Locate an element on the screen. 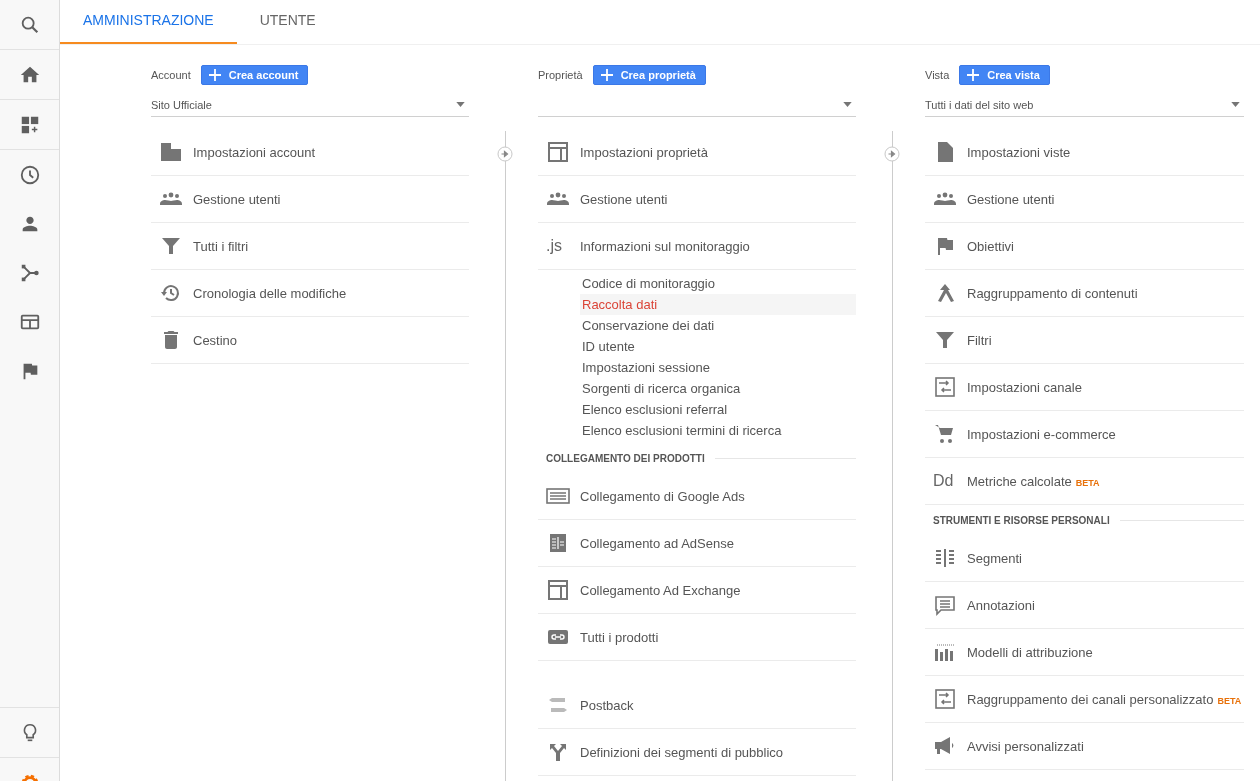  menu-item-link: Informazioni sul monitoraggio is located at coordinates (665, 246).